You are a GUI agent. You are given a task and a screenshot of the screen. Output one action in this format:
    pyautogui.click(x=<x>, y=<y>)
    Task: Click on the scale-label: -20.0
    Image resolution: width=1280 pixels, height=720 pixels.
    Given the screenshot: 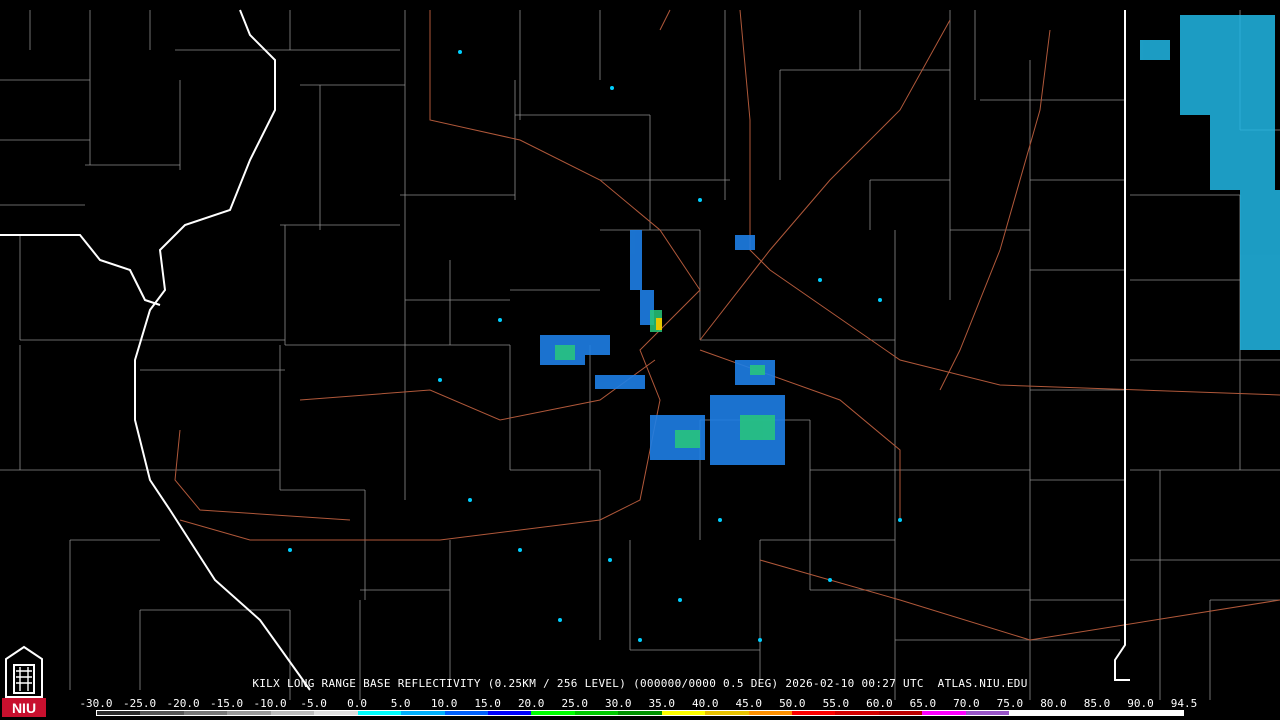 What is the action you would take?
    pyautogui.click(x=183, y=703)
    